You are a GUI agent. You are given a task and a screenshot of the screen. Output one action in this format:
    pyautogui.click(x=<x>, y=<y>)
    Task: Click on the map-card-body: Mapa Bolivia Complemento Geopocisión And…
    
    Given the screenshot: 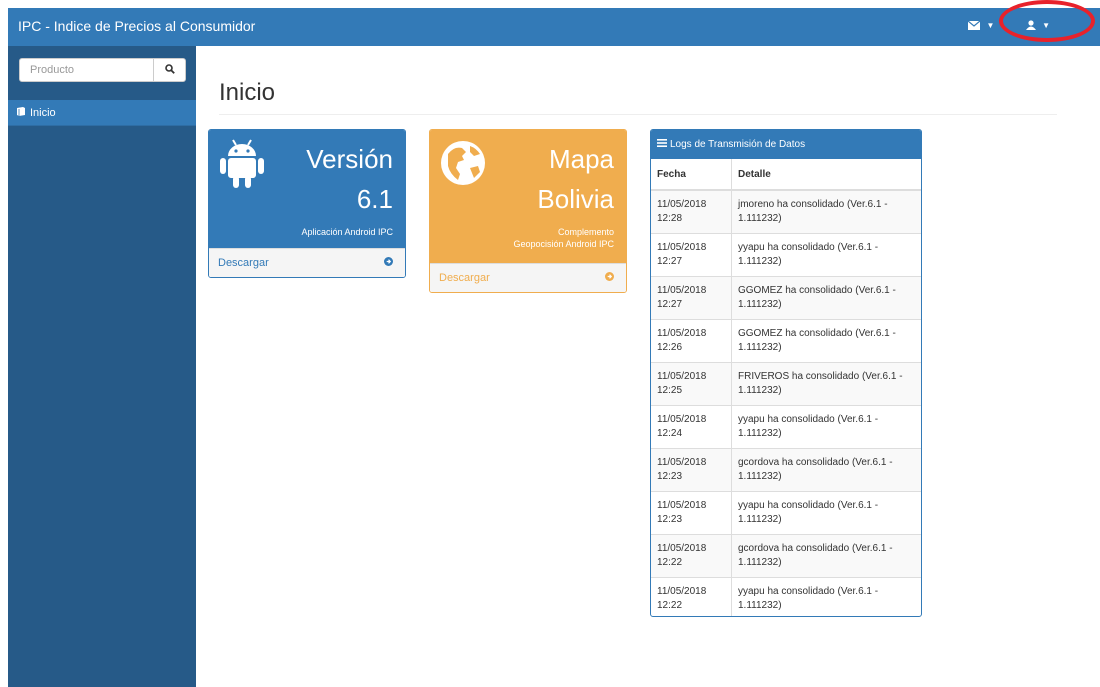 What is the action you would take?
    pyautogui.click(x=528, y=197)
    